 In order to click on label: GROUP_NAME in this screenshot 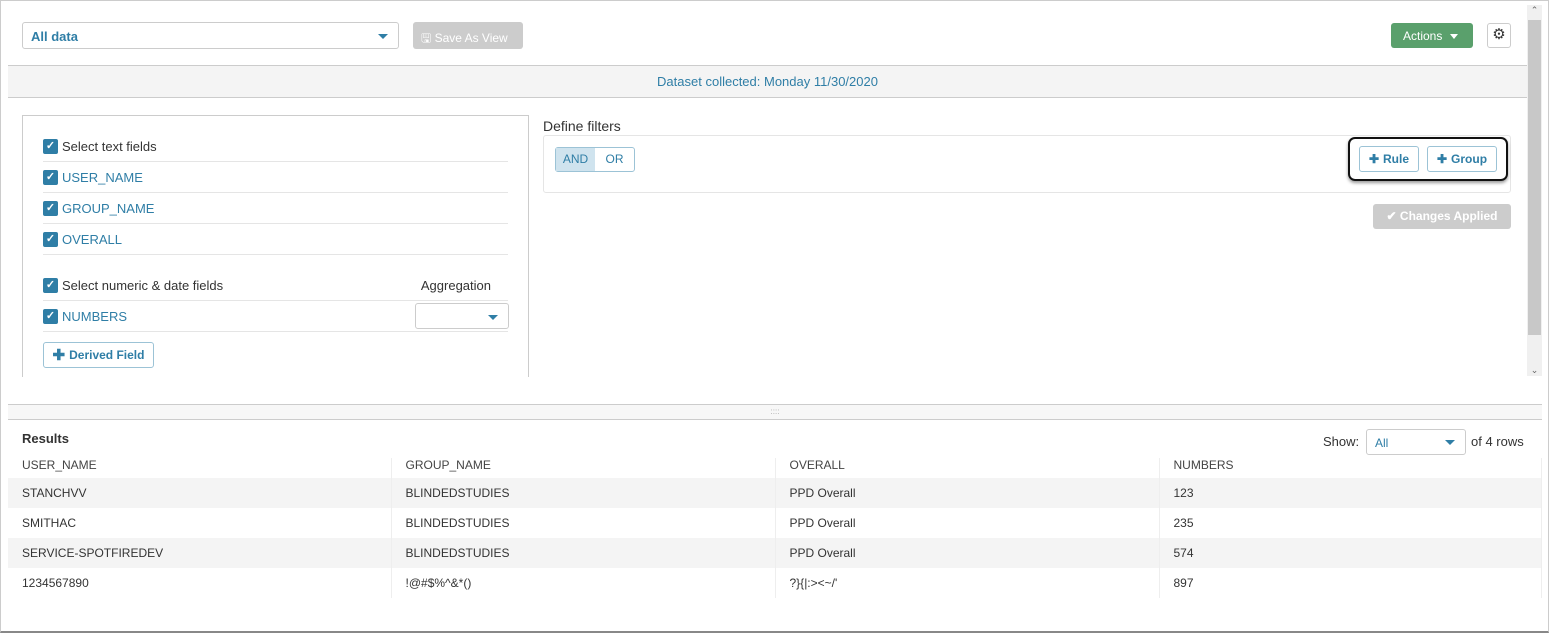, I will do `click(108, 208)`.